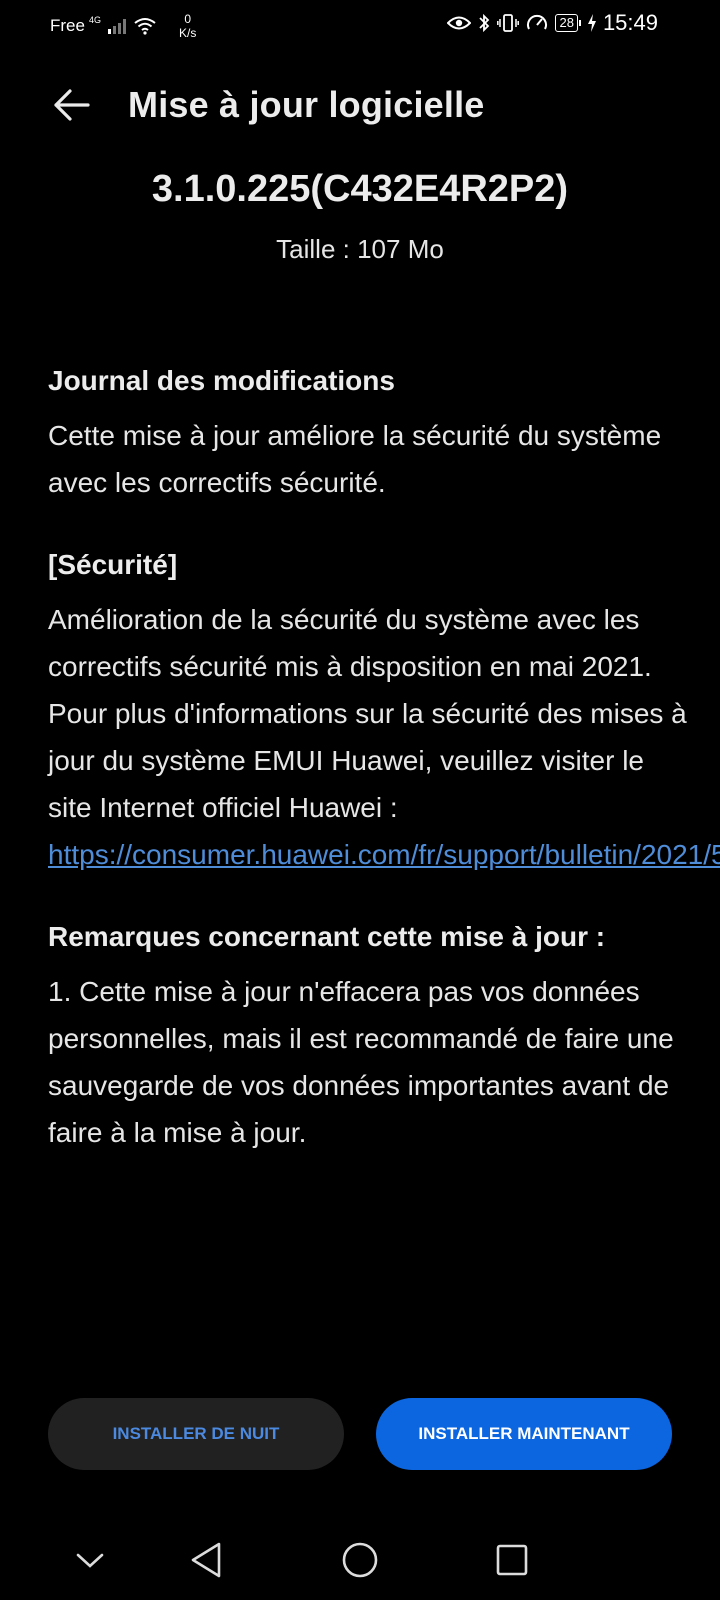 This screenshot has width=720, height=1600. I want to click on status-right: 28 15:49, so click(552, 23).